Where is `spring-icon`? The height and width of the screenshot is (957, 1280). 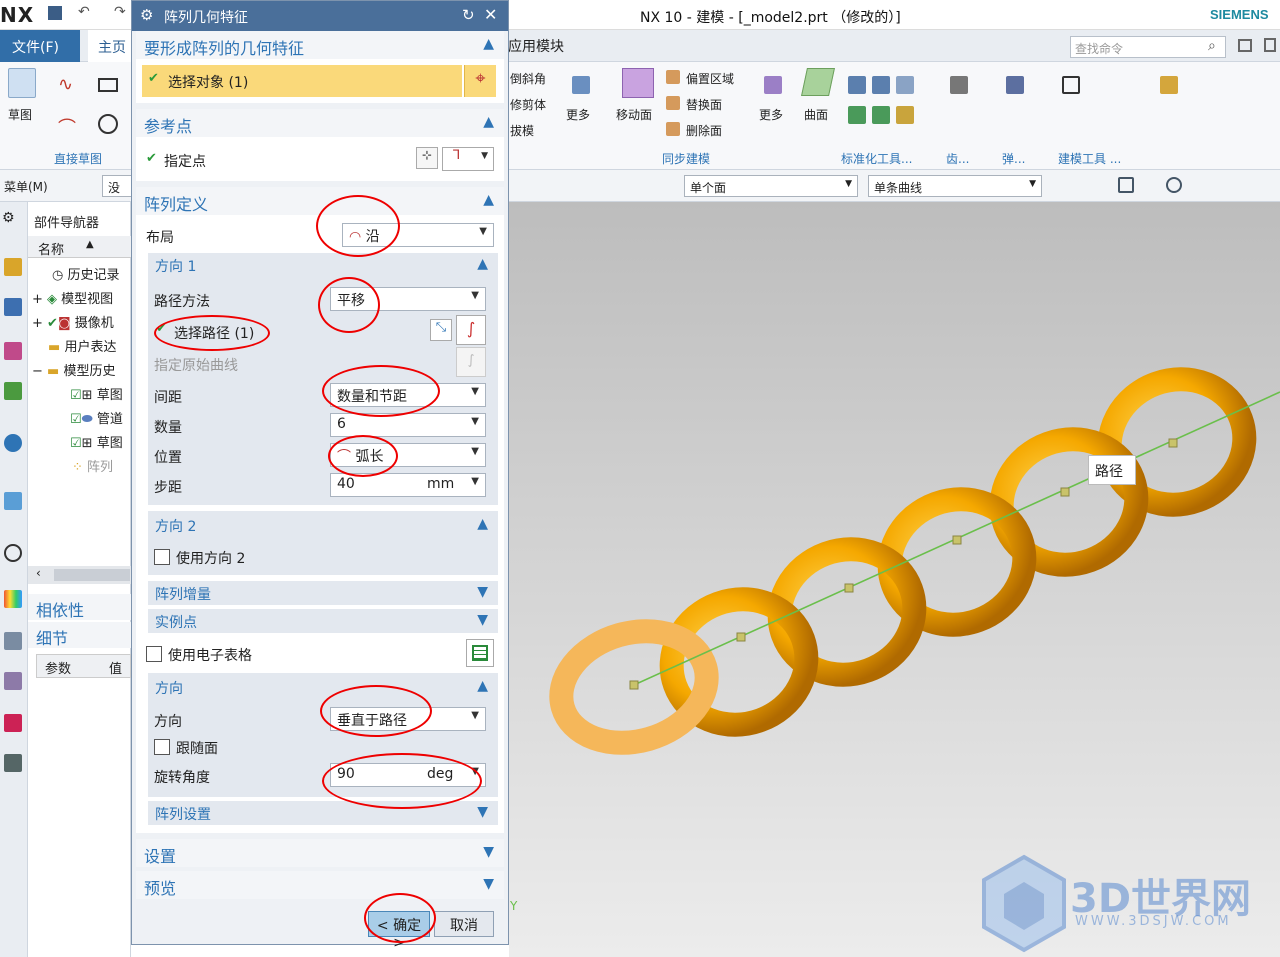 spring-icon is located at coordinates (1015, 85).